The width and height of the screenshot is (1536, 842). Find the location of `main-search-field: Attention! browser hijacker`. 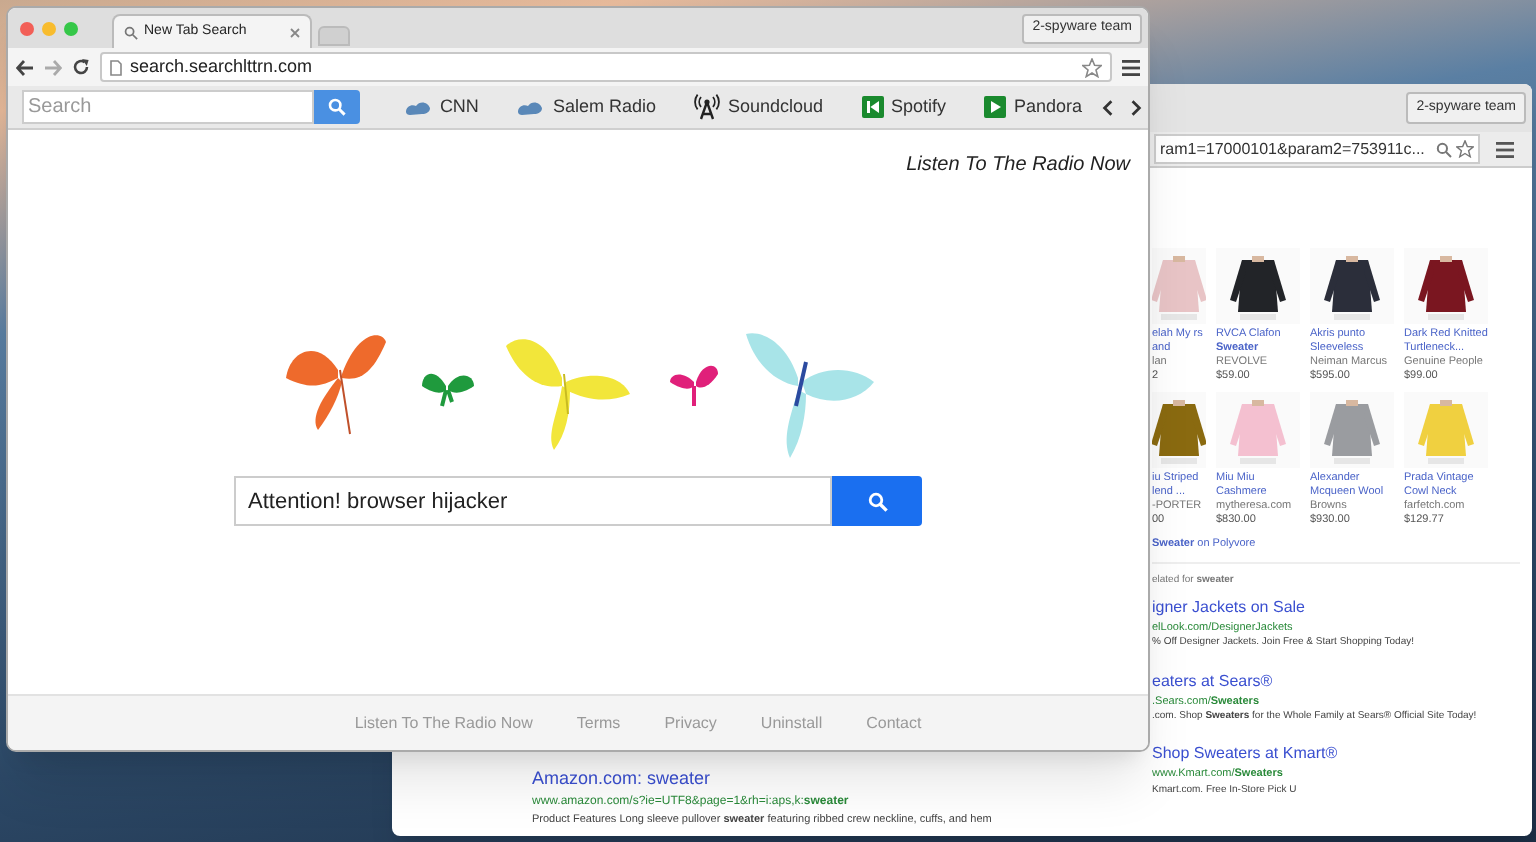

main-search-field: Attention! browser hijacker is located at coordinates (533, 501).